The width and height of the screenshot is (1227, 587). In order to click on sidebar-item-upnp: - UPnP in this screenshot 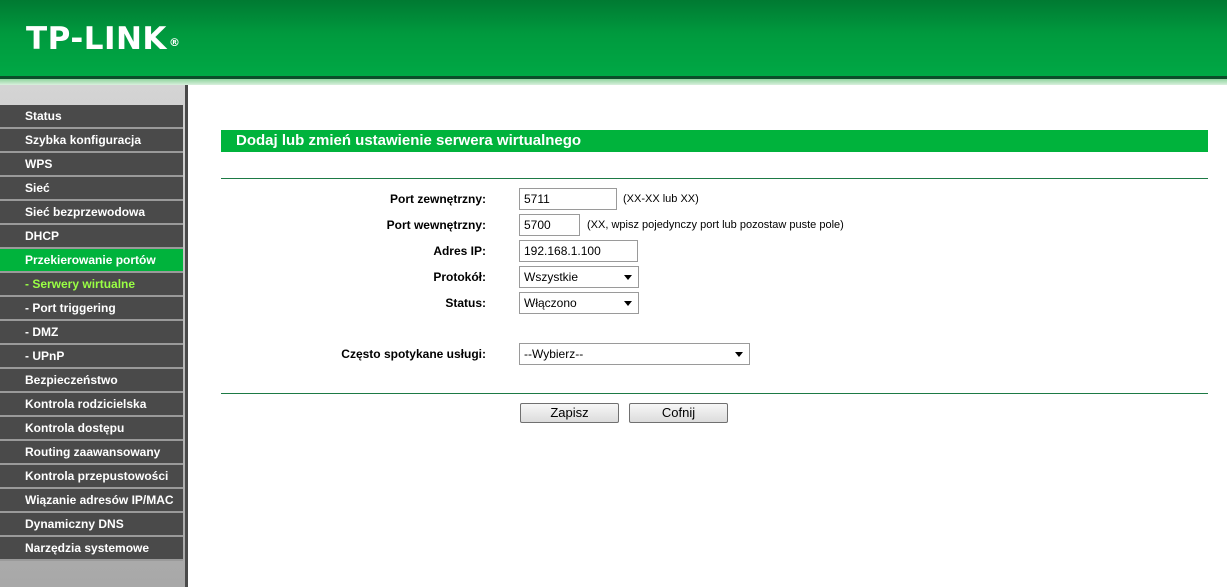, I will do `click(91, 357)`.